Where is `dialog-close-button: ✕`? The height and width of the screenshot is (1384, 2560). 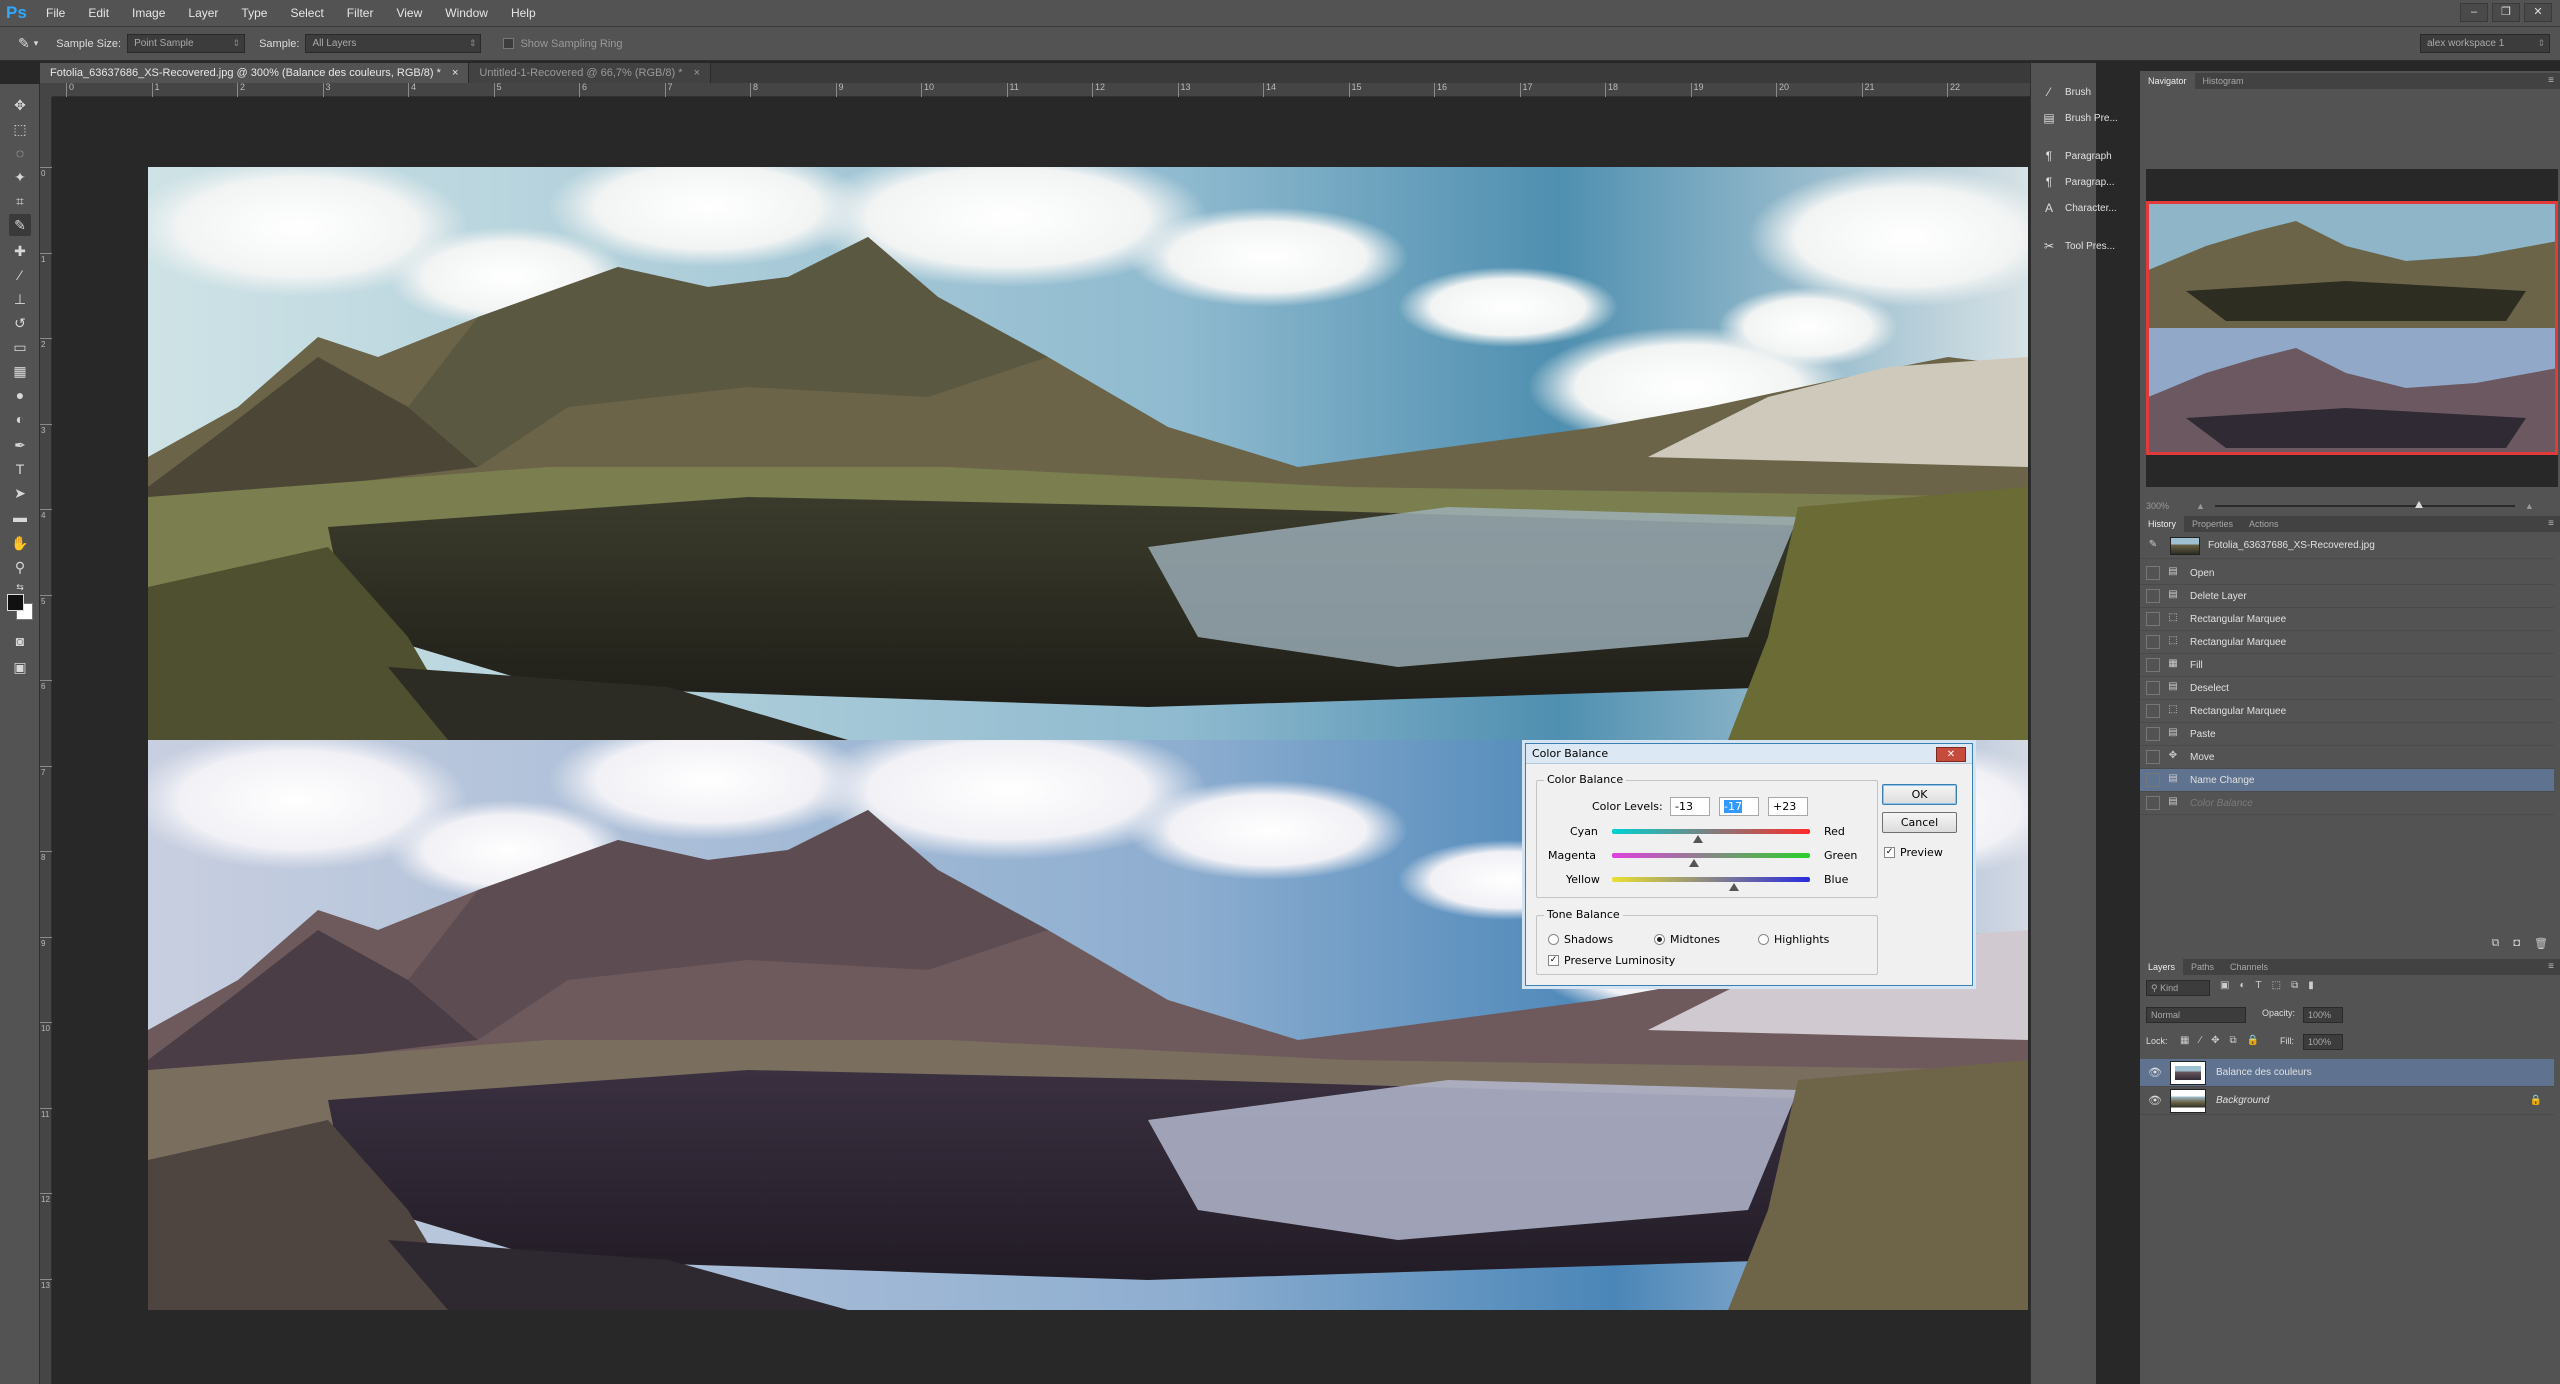
dialog-close-button: ✕ is located at coordinates (1951, 754).